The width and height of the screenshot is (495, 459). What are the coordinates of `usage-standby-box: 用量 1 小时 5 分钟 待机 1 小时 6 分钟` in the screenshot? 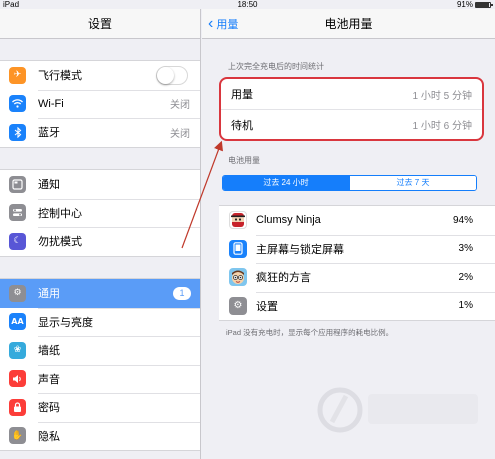 It's located at (351, 109).